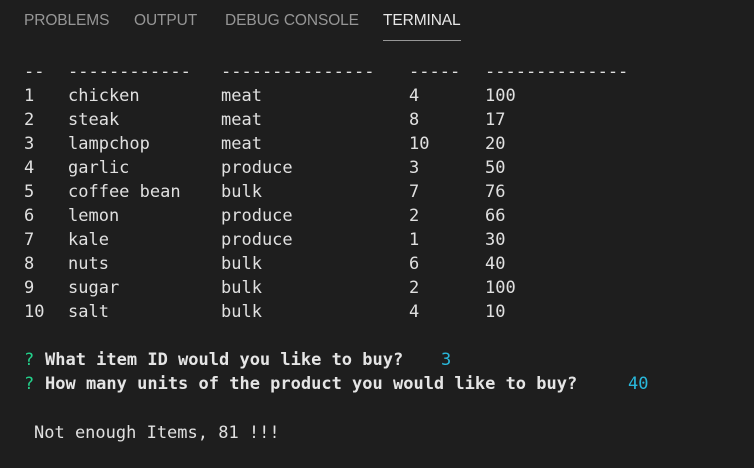 The width and height of the screenshot is (754, 468). I want to click on prompt-answer: 3, so click(446, 360).